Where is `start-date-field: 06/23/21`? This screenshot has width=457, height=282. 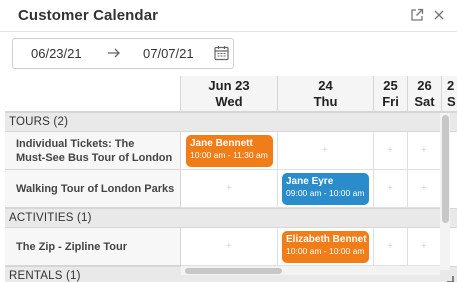 start-date-field: 06/23/21 is located at coordinates (56, 53).